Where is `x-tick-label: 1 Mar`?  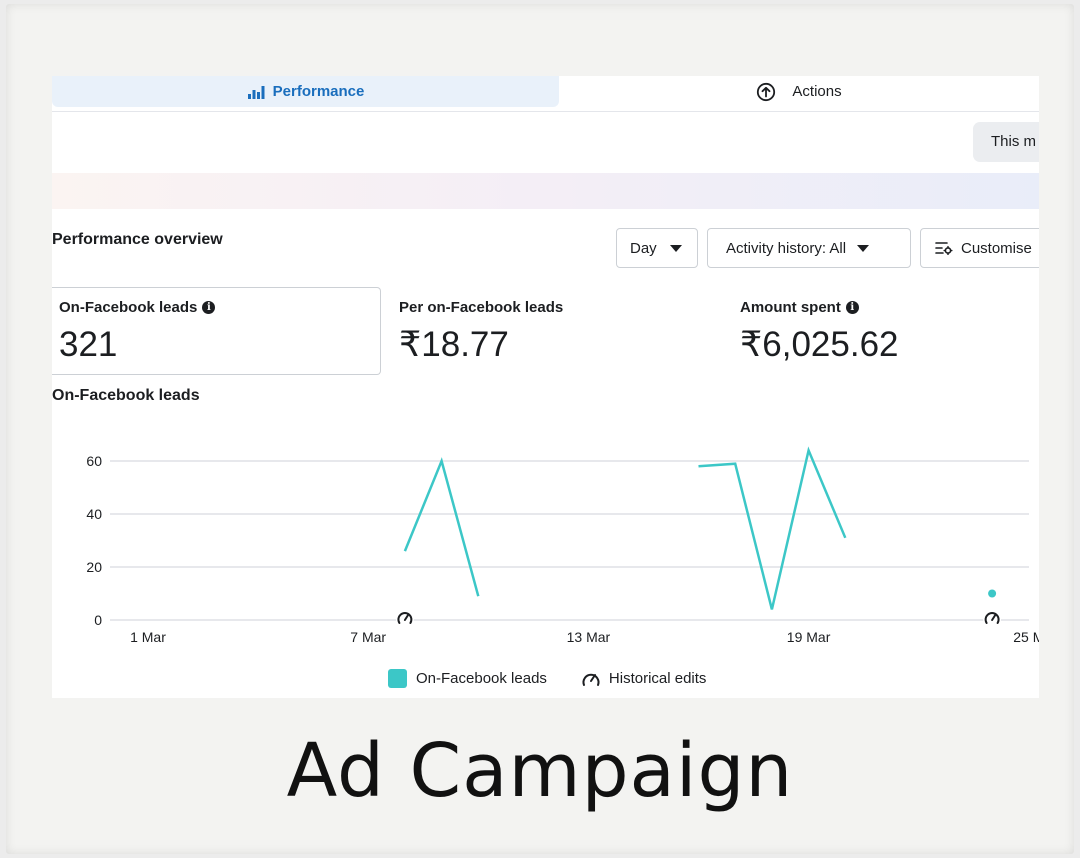
x-tick-label: 1 Mar is located at coordinates (148, 637).